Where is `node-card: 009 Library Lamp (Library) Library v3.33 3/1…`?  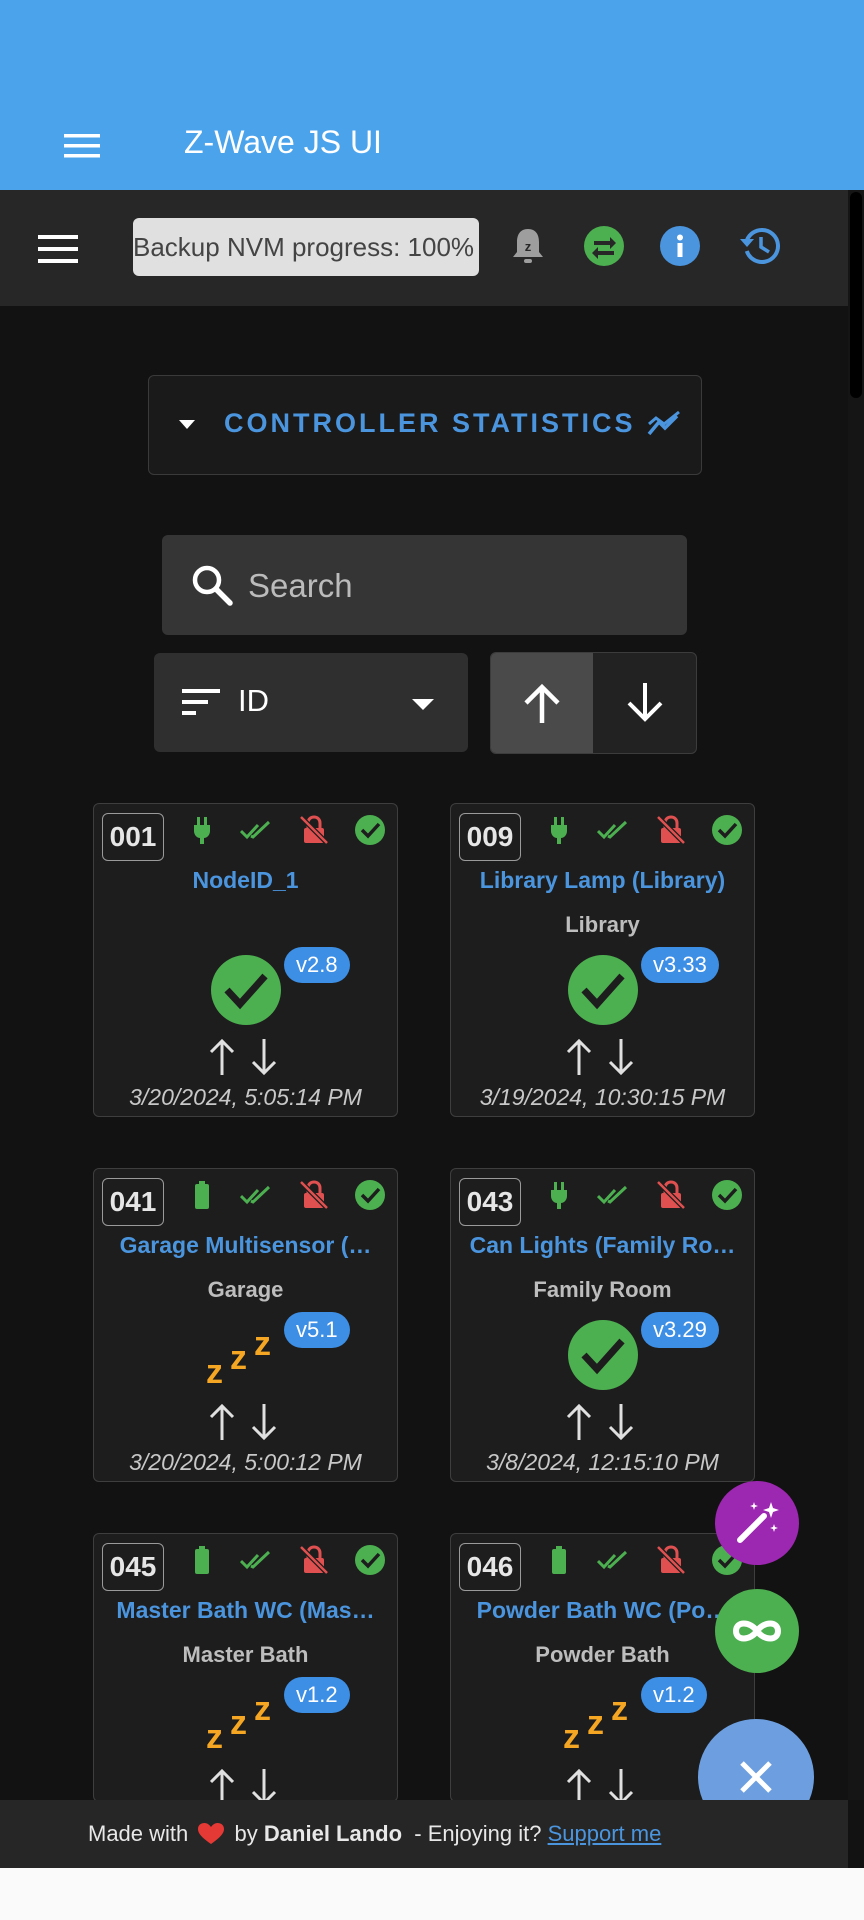
node-card: 009 Library Lamp (Library) Library v3.33 3/1… is located at coordinates (602, 960).